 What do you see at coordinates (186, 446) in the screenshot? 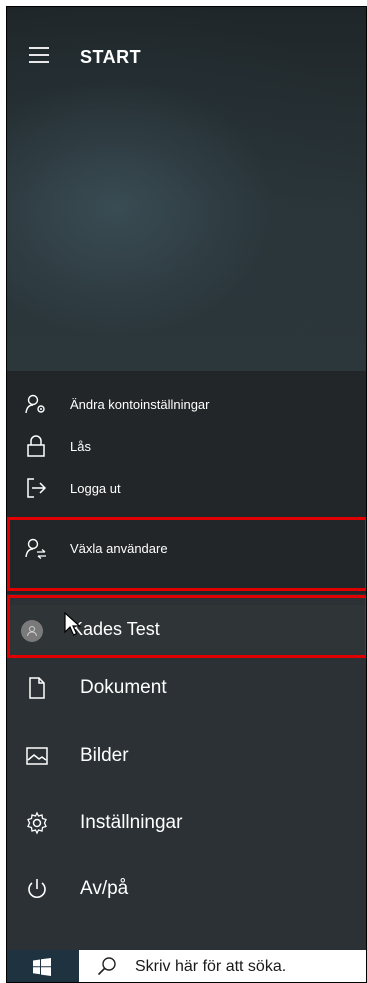
I see `menu-item-lock: Lås` at bounding box center [186, 446].